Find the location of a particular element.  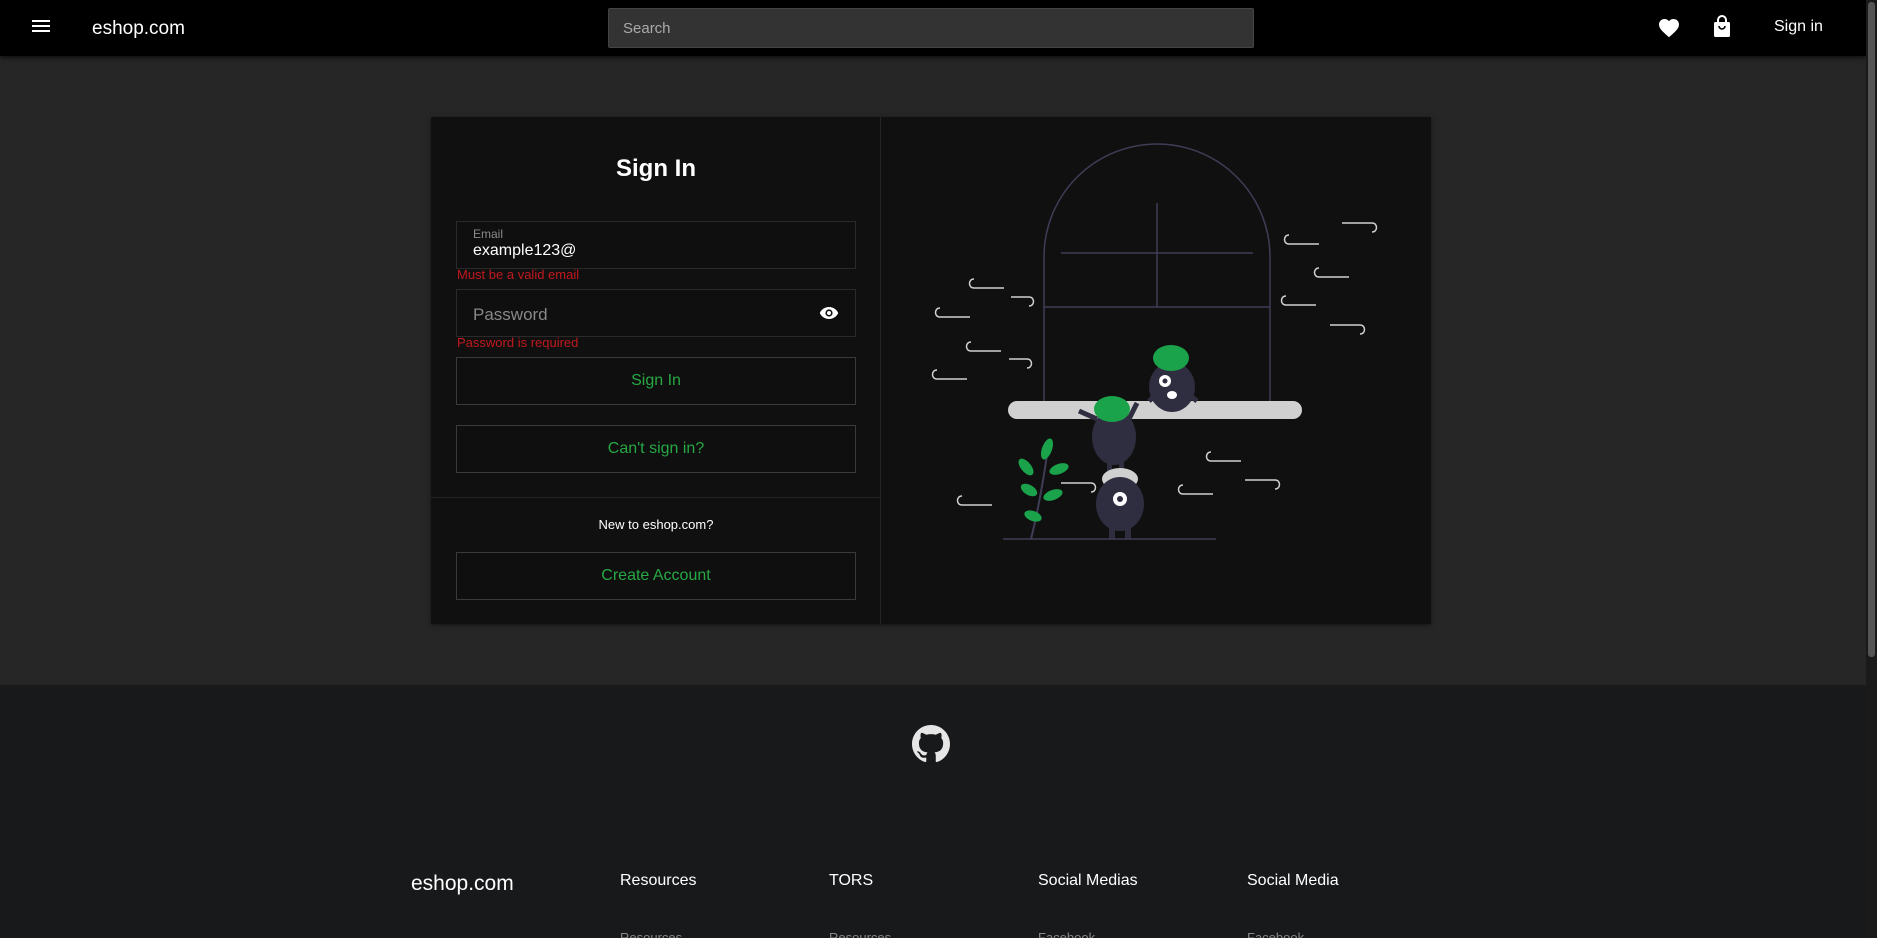

email-field: Email example123@ is located at coordinates (656, 245).